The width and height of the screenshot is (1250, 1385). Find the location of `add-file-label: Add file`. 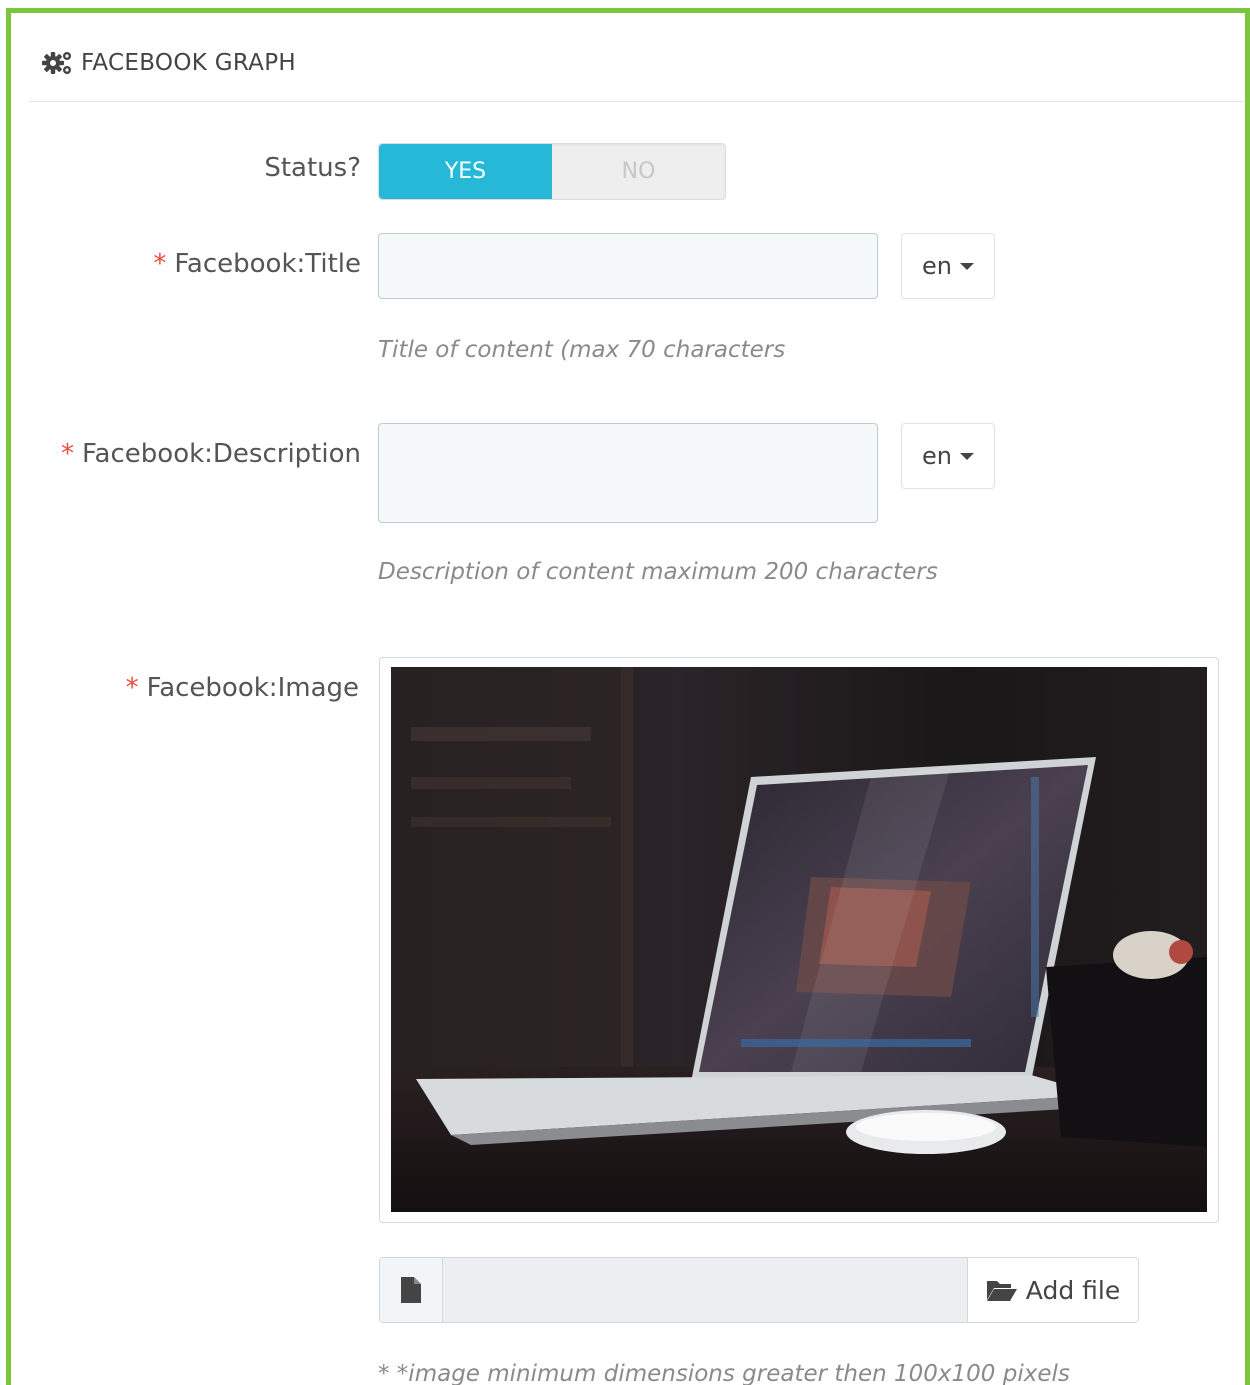

add-file-label: Add file is located at coordinates (1073, 1290).